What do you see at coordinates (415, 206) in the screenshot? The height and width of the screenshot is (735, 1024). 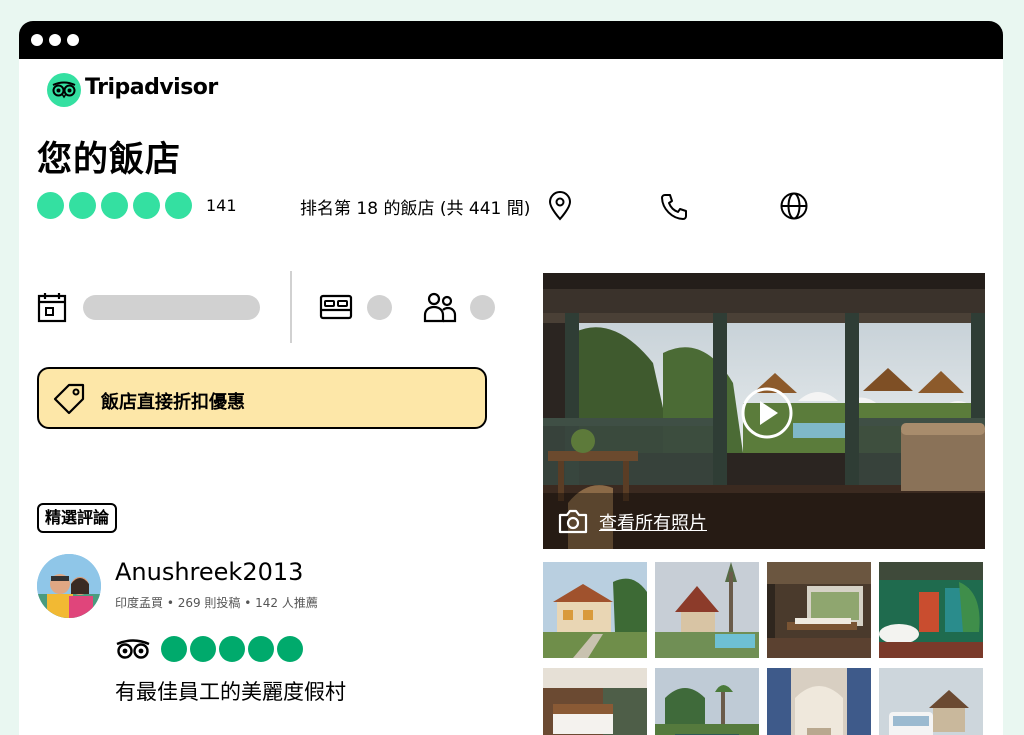 I see `hotel-ranking: 排名第 18 的飯店 (共 441 間)` at bounding box center [415, 206].